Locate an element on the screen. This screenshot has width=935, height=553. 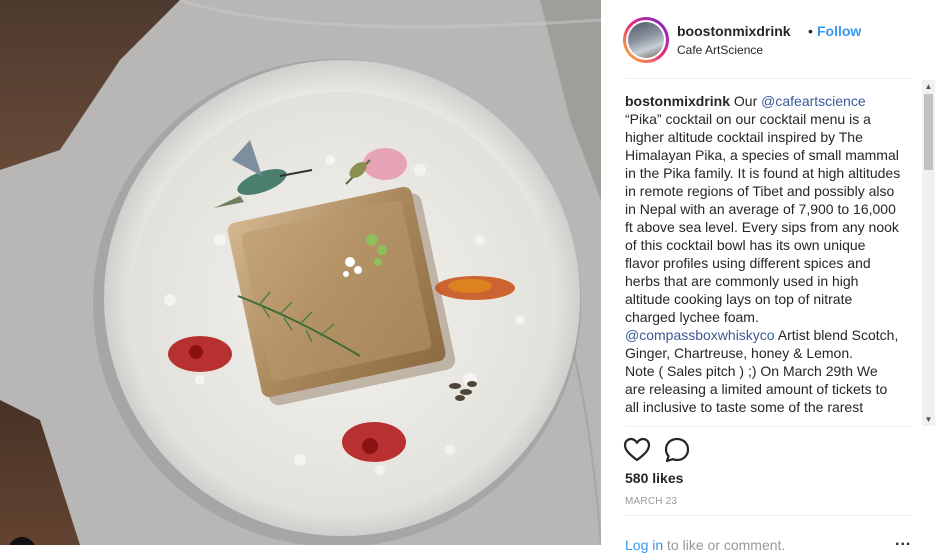
likes-count: 580 likes is located at coordinates (654, 478).